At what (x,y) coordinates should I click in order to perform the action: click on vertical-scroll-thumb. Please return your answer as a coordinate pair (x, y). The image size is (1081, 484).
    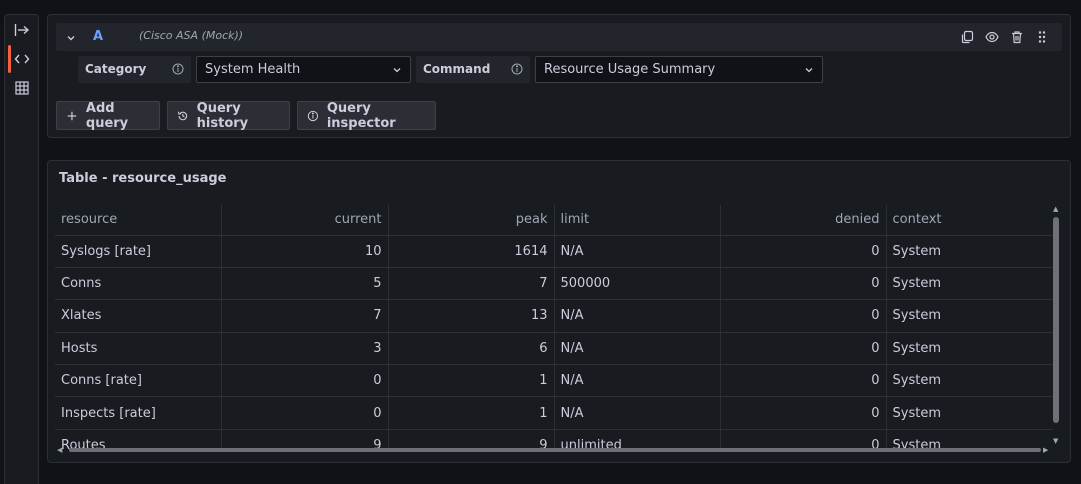
    Looking at the image, I should click on (1056, 320).